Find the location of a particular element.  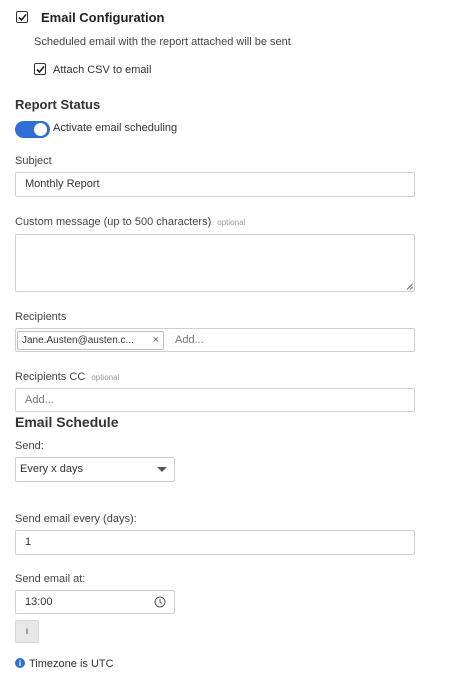

activate-scheduling-label: Activate email scheduling is located at coordinates (115, 128).